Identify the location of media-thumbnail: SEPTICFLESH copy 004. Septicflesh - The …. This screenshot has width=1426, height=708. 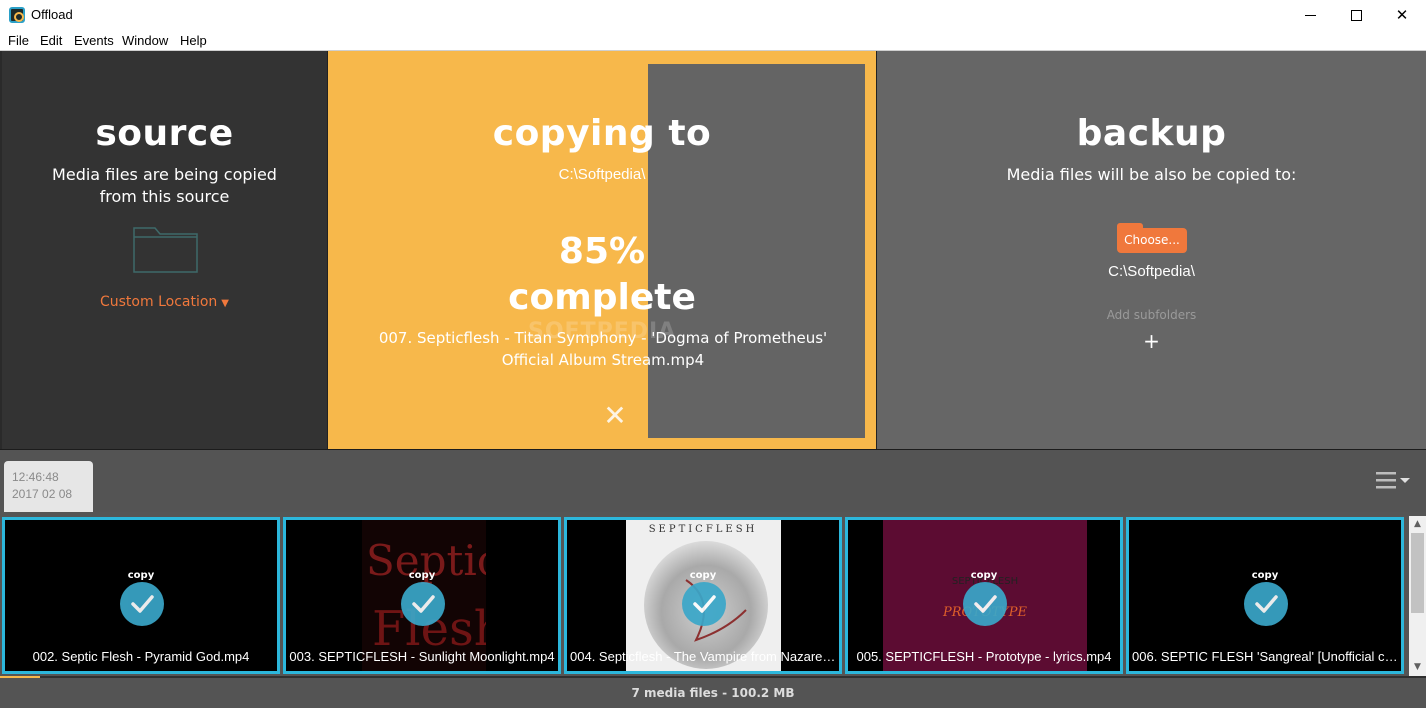
(703, 595).